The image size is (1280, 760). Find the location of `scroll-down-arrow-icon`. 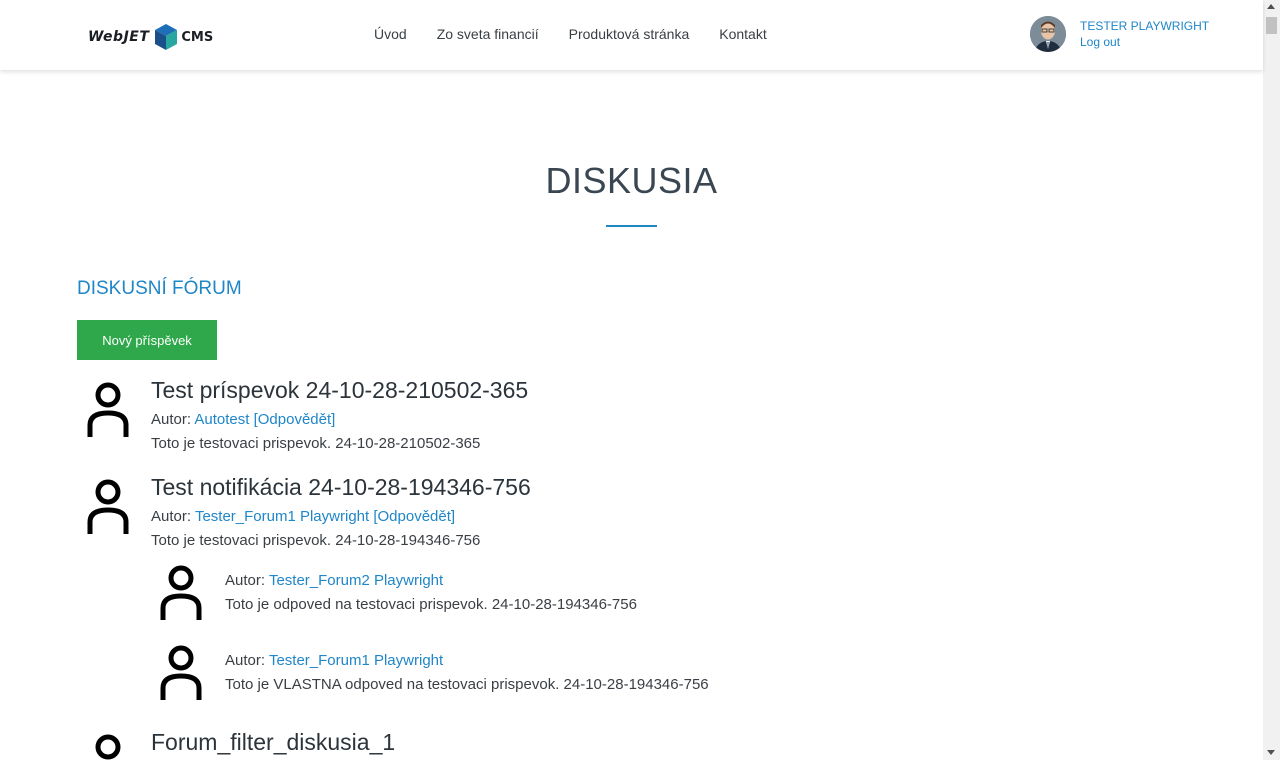

scroll-down-arrow-icon is located at coordinates (1271, 752).